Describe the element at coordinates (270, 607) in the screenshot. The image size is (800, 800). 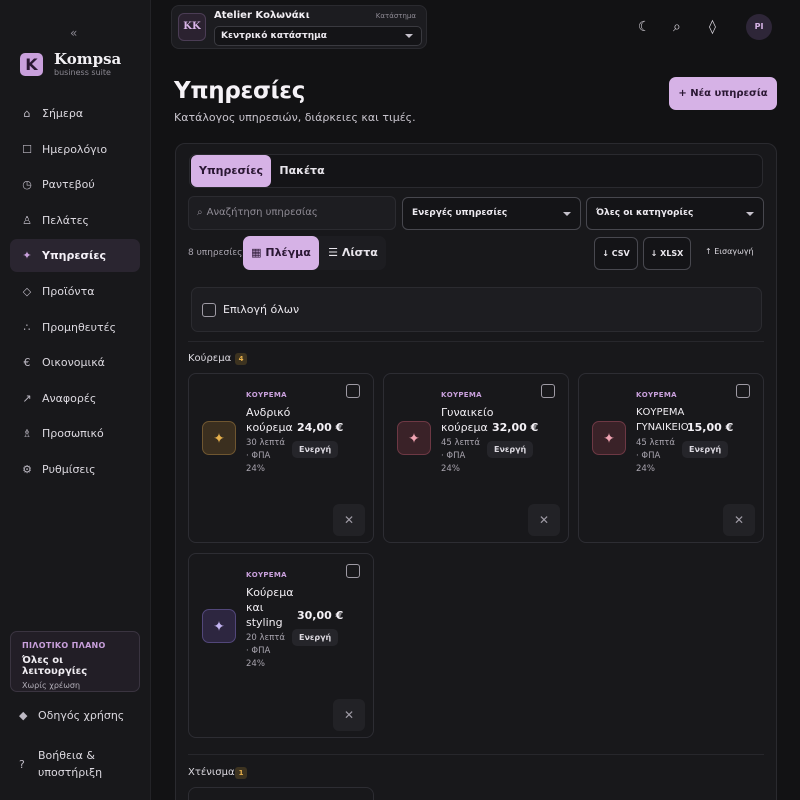
I see `service-name: Κούρεμα και styling` at that location.